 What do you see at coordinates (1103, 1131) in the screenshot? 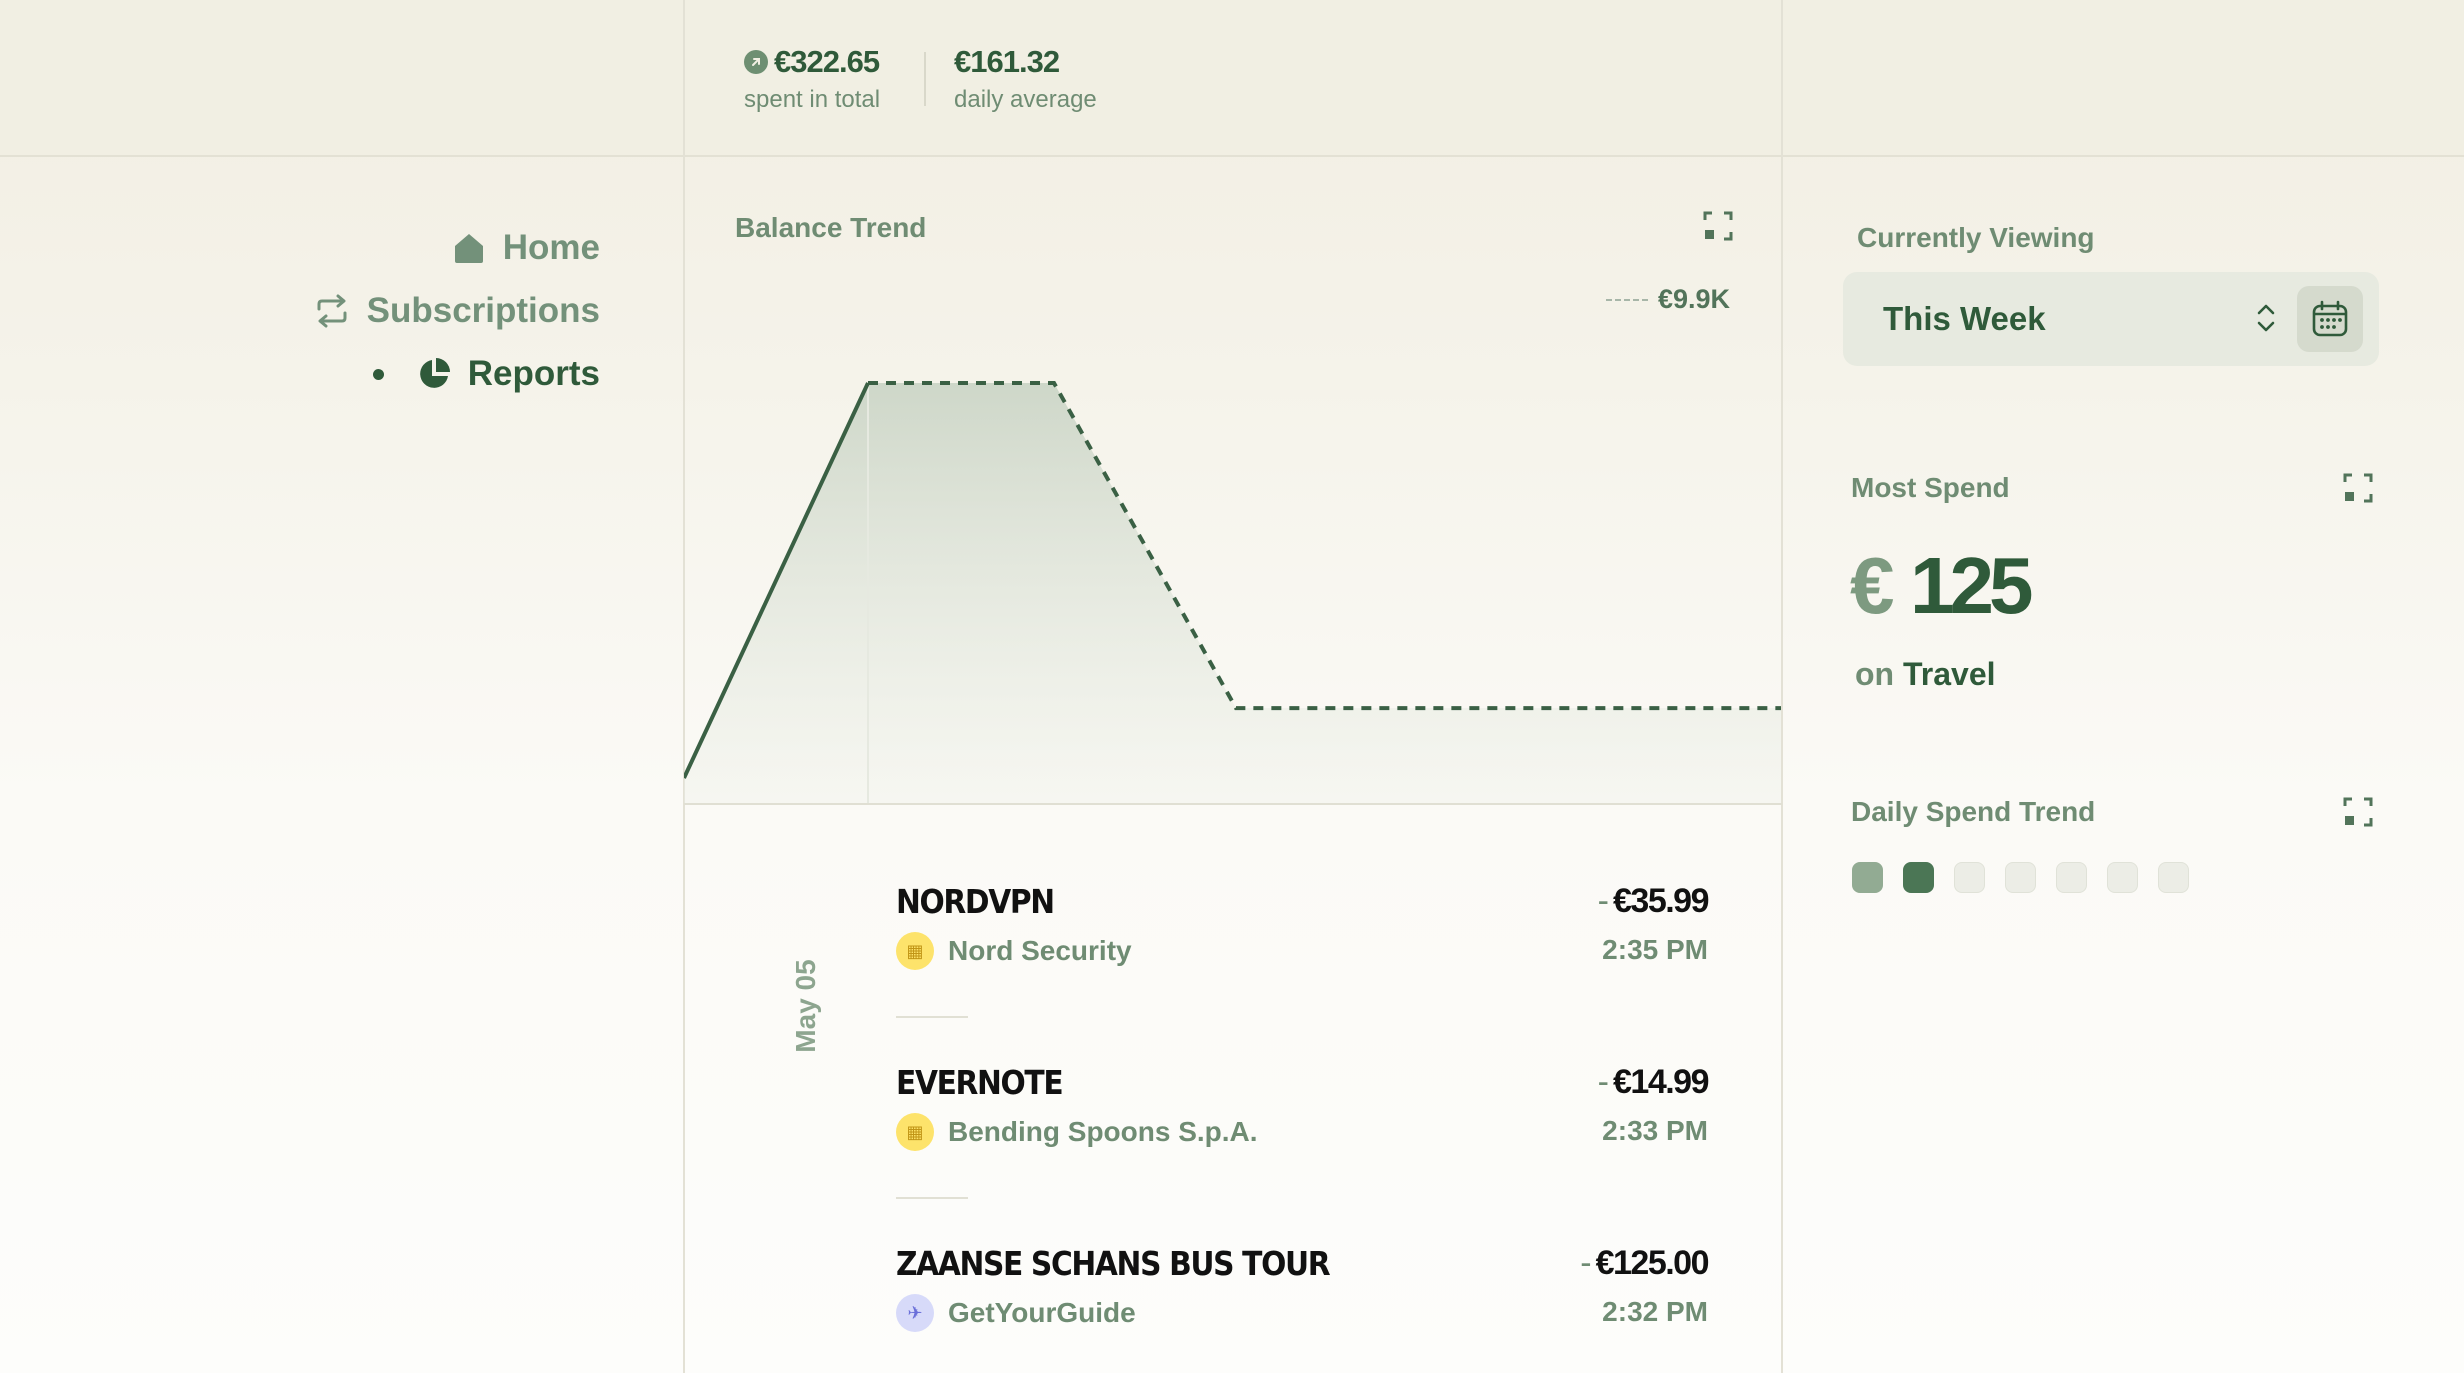
I see `merchant-name: Bending Spoons S.p.A.` at bounding box center [1103, 1131].